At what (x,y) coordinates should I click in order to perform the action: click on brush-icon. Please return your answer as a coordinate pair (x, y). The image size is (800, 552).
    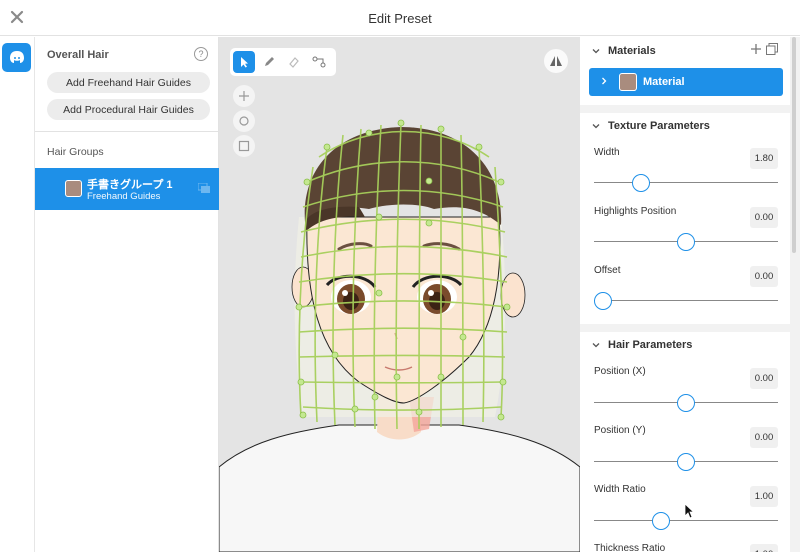
    Looking at the image, I should click on (269, 61).